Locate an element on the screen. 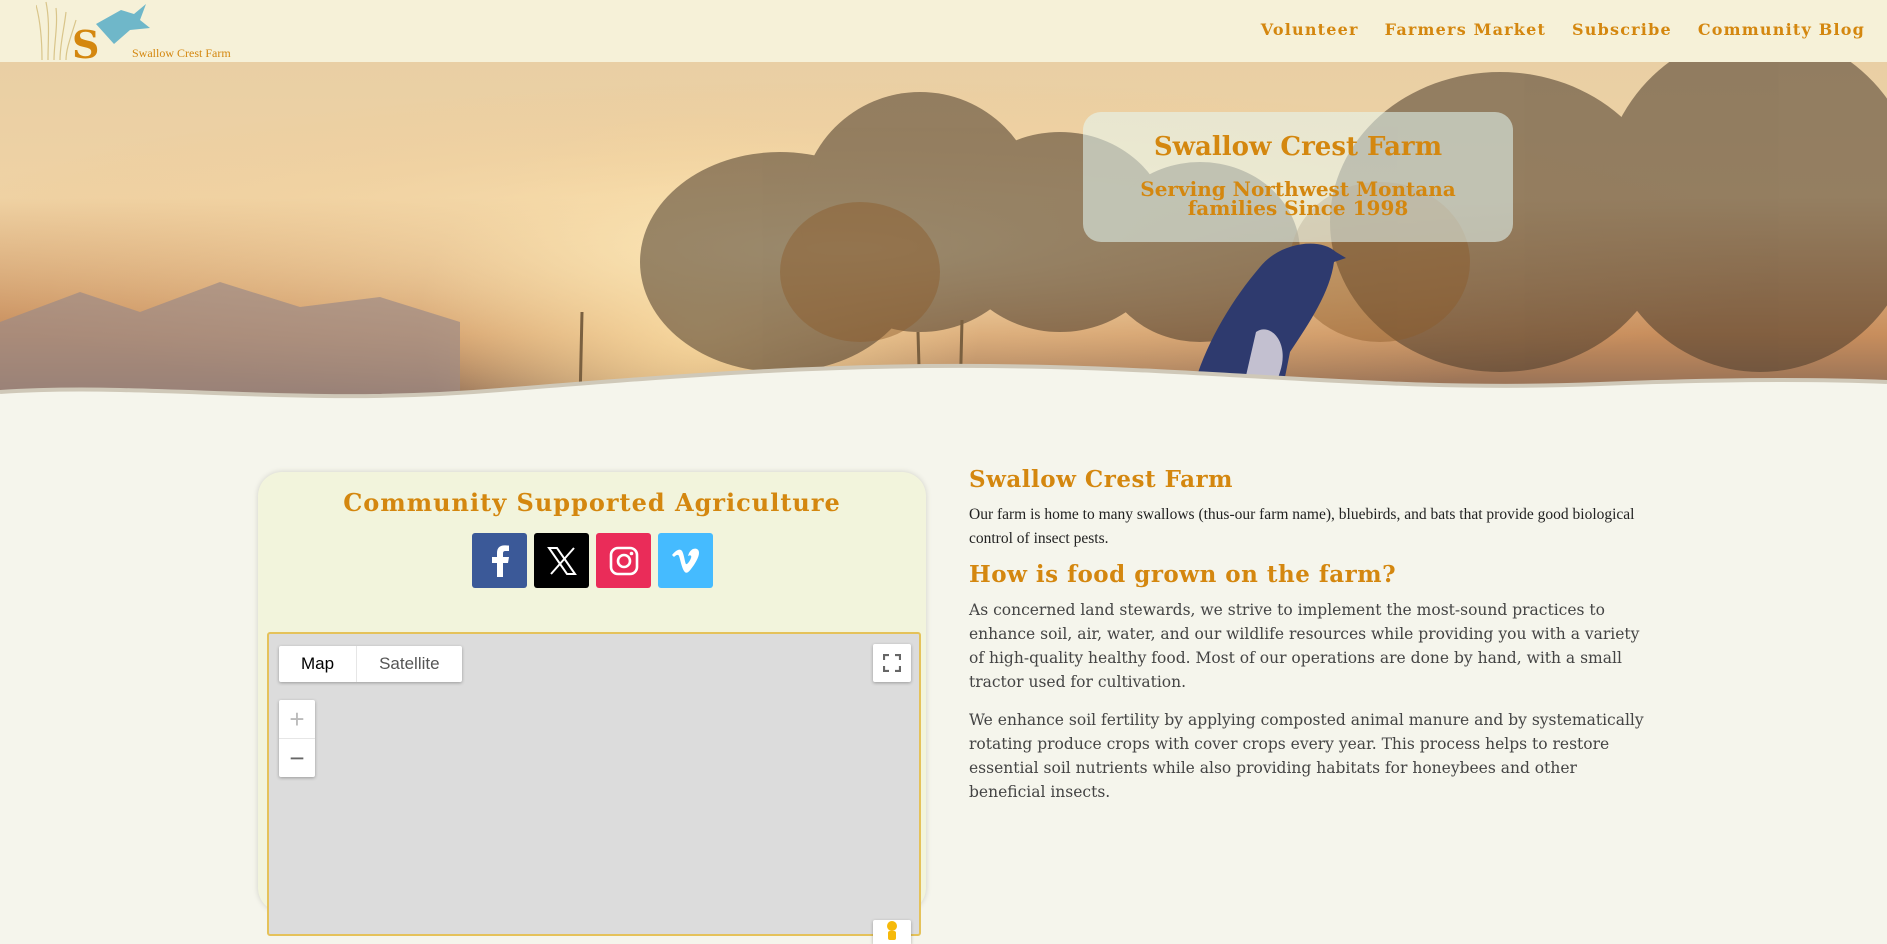 The height and width of the screenshot is (944, 1887). fullscreen-icon is located at coordinates (892, 663).